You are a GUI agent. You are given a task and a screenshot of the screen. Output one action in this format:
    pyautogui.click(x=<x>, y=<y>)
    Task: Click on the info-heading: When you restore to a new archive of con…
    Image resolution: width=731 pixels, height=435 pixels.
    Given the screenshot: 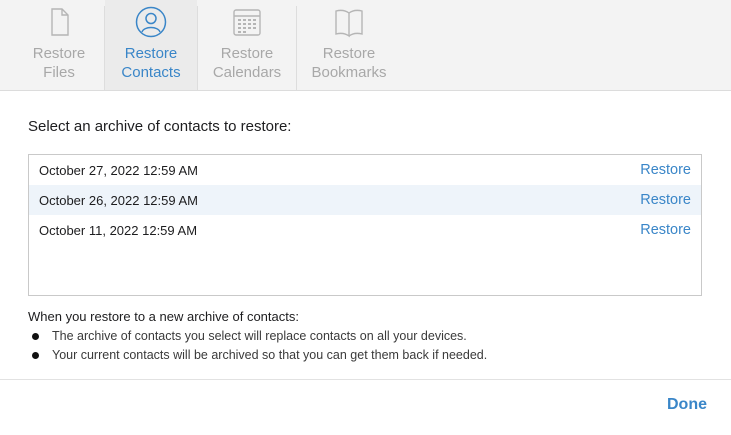 What is the action you would take?
    pyautogui.click(x=163, y=316)
    